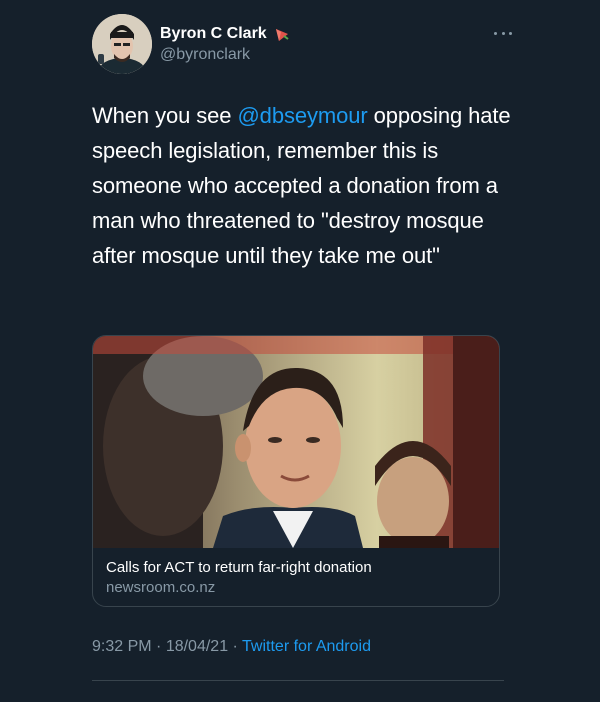 This screenshot has height=702, width=600. Describe the element at coordinates (213, 34) in the screenshot. I see `display-name: Byron C Clark` at that location.